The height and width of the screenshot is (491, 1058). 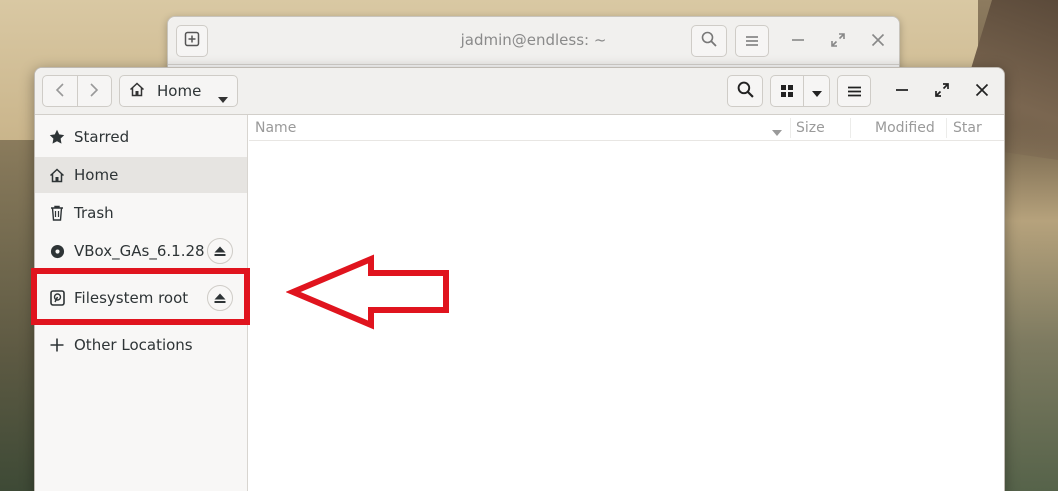 I want to click on star-icon, so click(x=57, y=137).